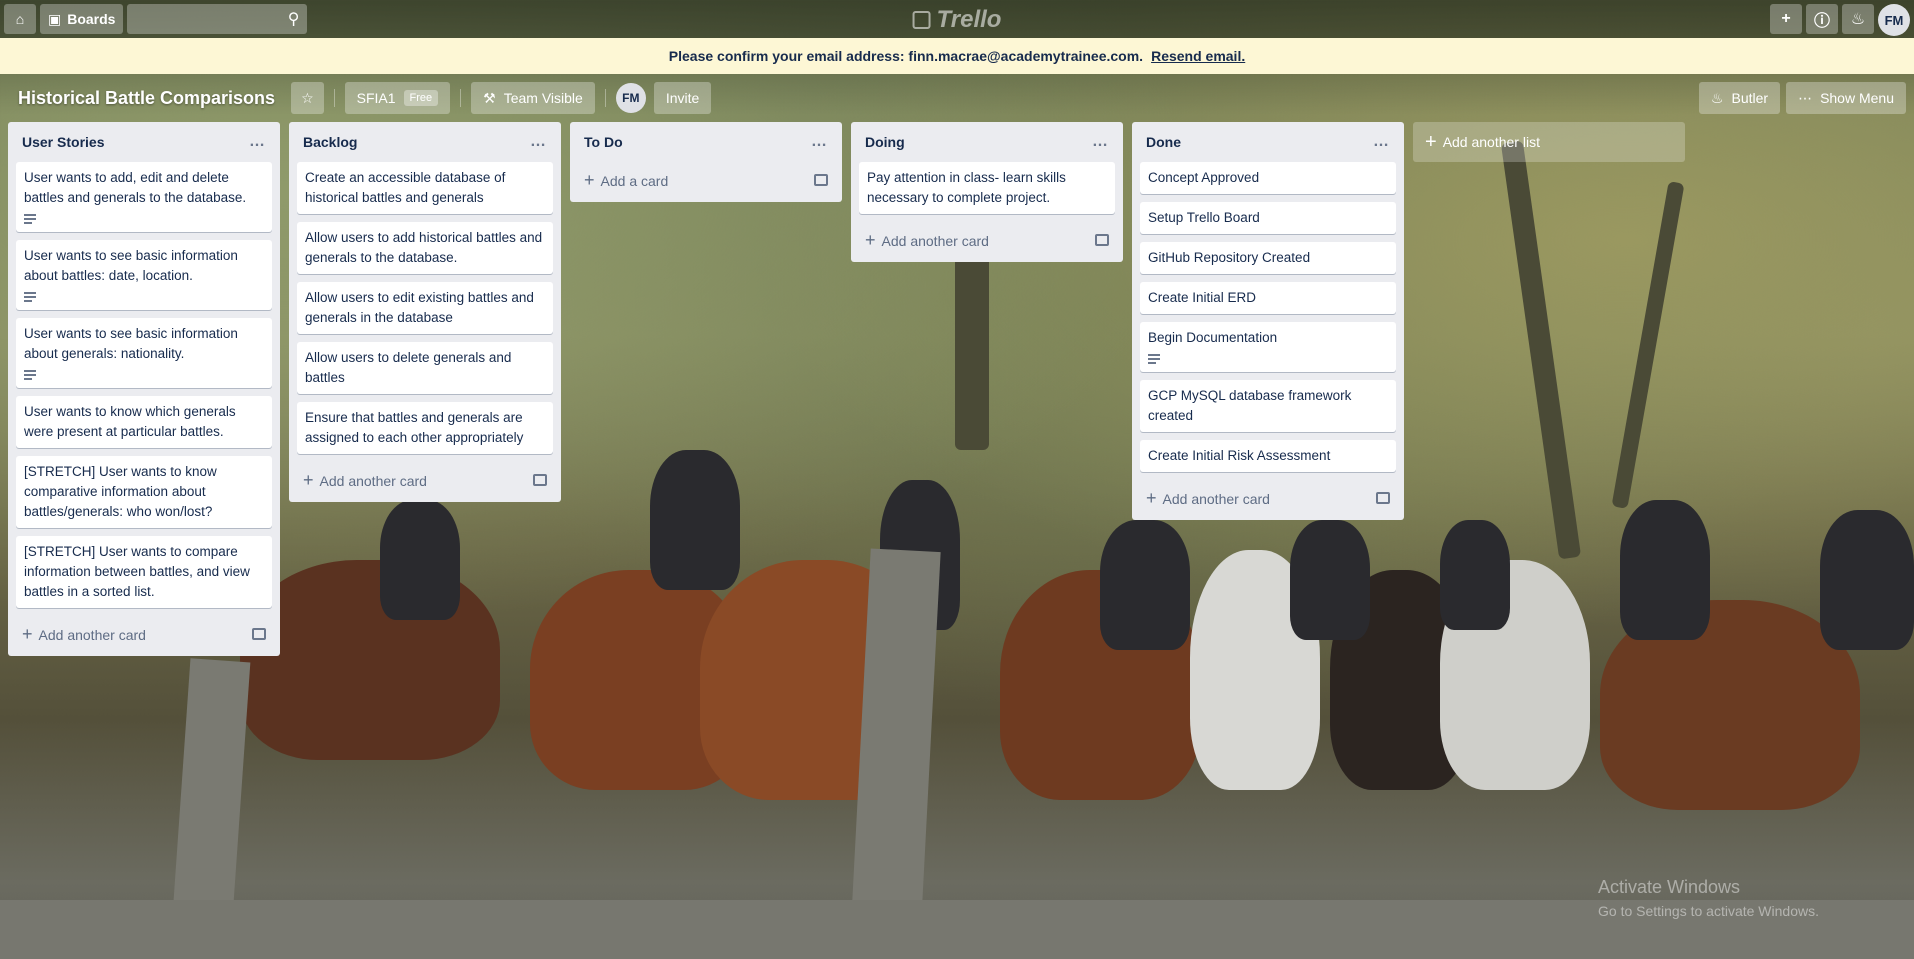 This screenshot has height=959, width=1914. I want to click on list-title: Done, so click(1163, 142).